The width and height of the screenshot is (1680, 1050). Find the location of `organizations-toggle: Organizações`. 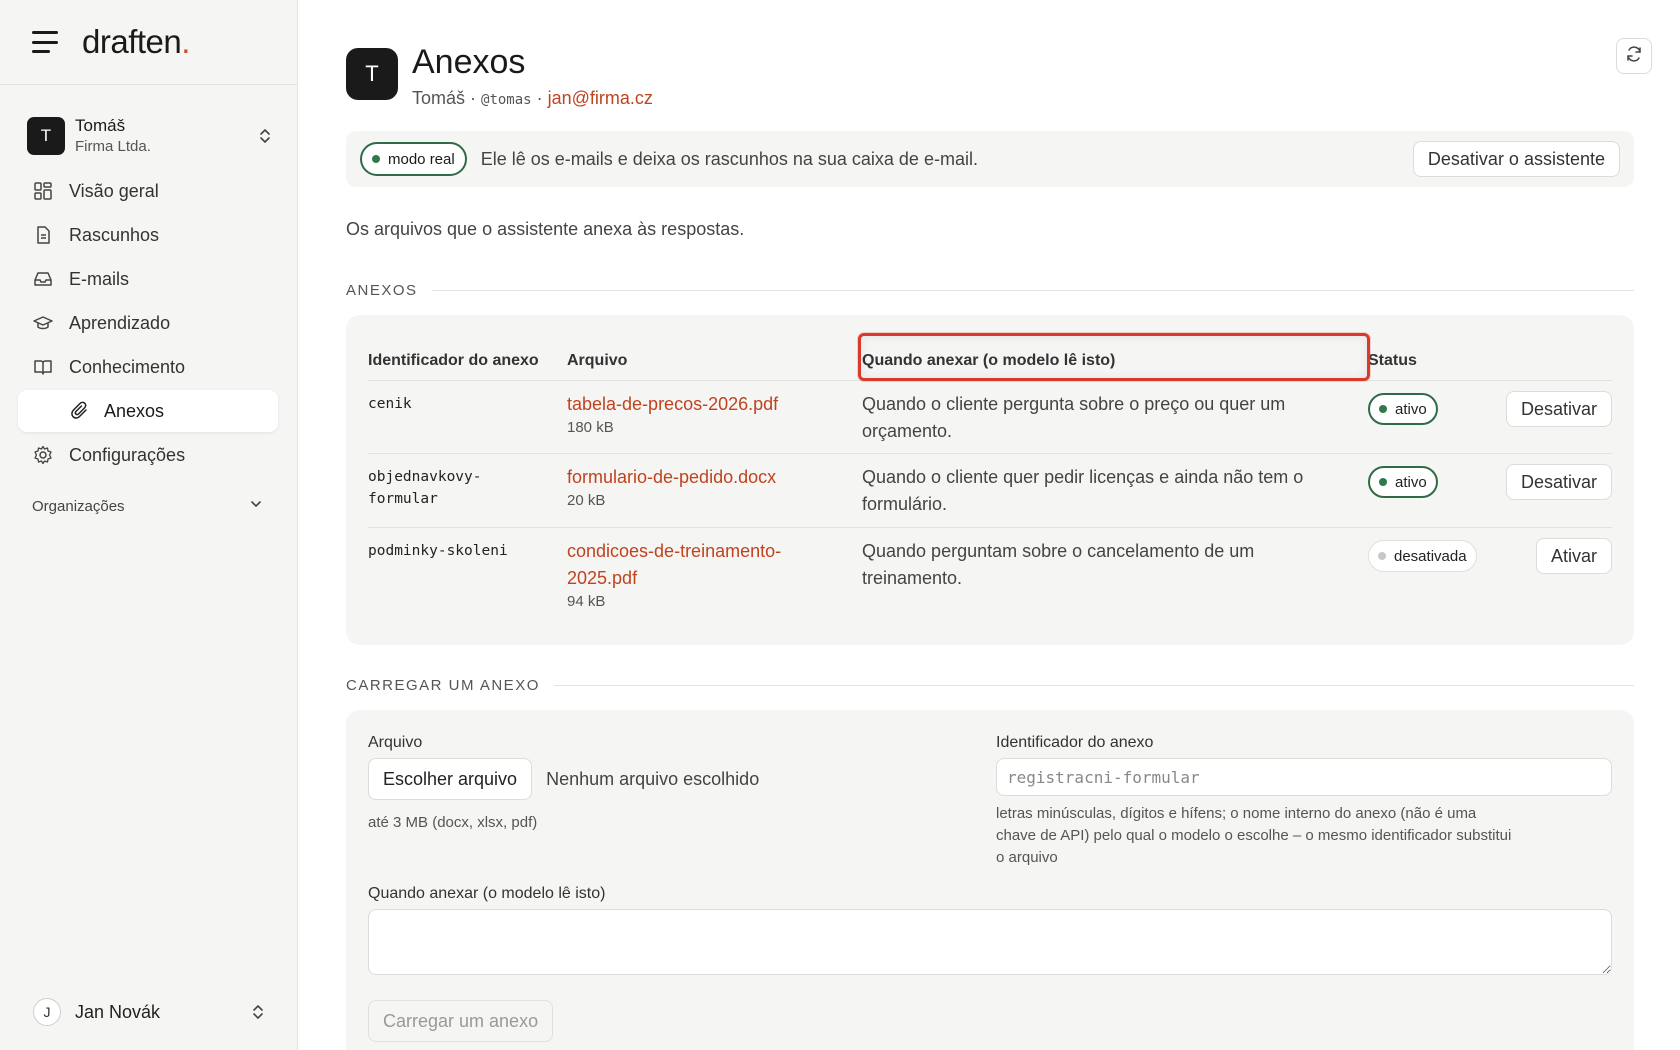

organizations-toggle: Organizações is located at coordinates (147, 506).